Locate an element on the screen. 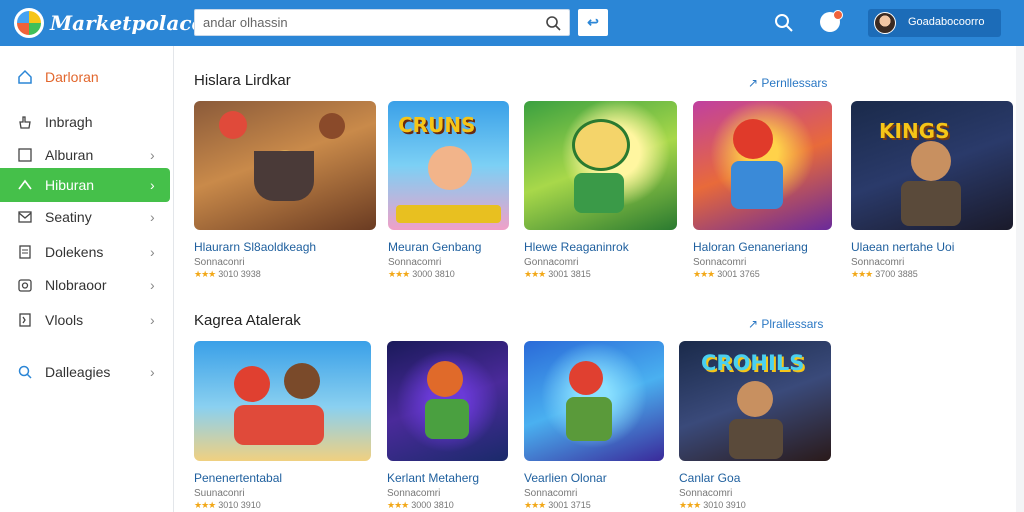  sidebar-item-nlobraoor: Nlobraoor › is located at coordinates (85, 285).